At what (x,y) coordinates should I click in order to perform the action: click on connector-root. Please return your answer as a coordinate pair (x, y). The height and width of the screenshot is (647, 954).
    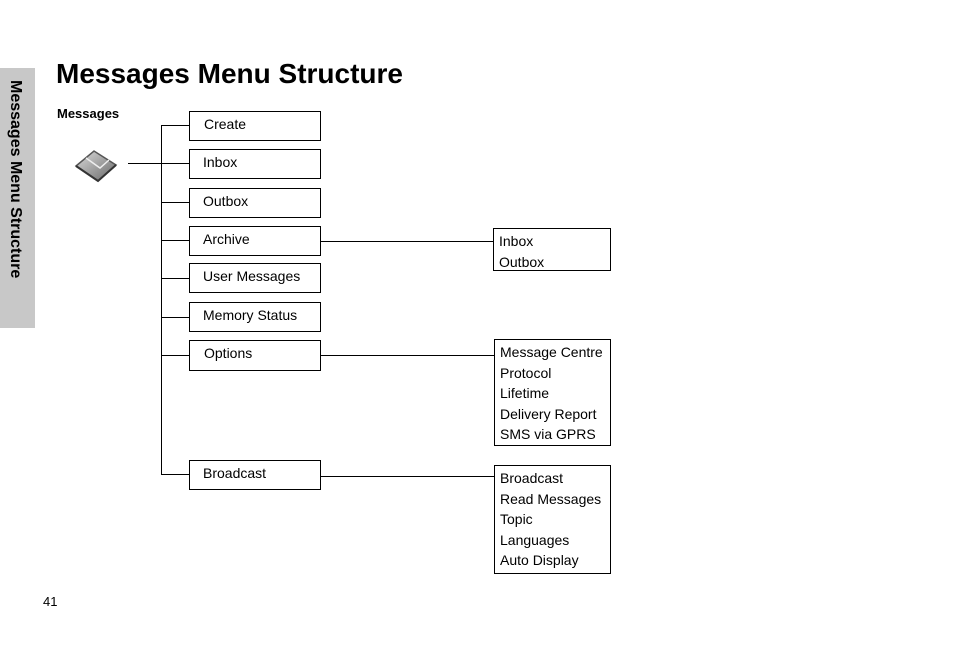
    Looking at the image, I should click on (145, 163).